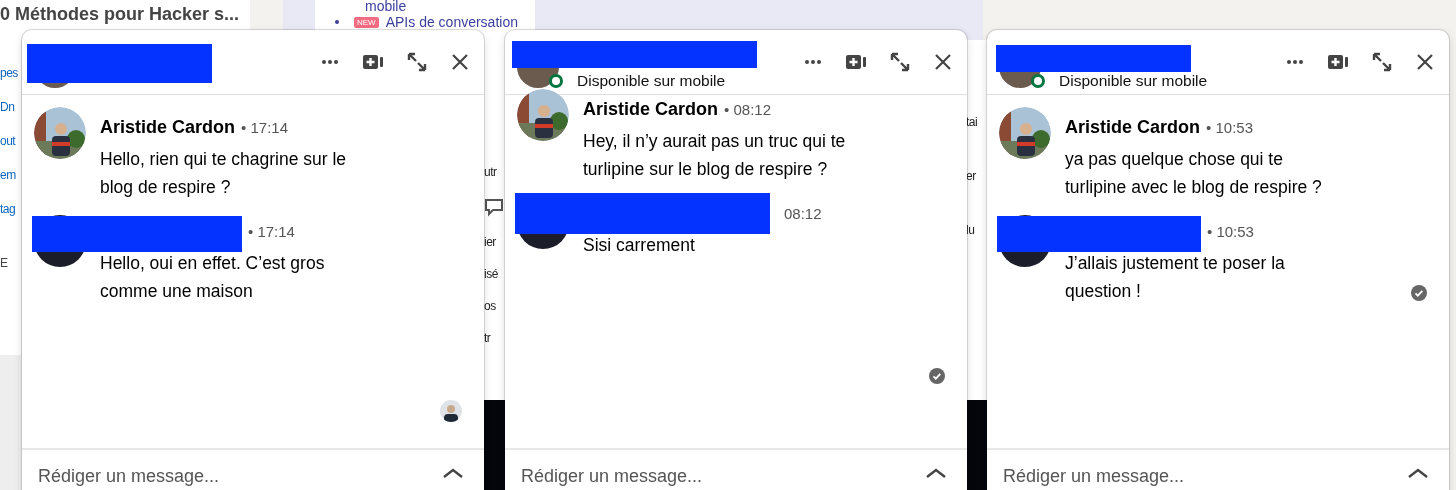 This screenshot has height=490, width=1456. I want to click on message-text: Hey, il n’y aurait pas un truc qui te turlipine sur le blog de respire ?, so click(715, 155).